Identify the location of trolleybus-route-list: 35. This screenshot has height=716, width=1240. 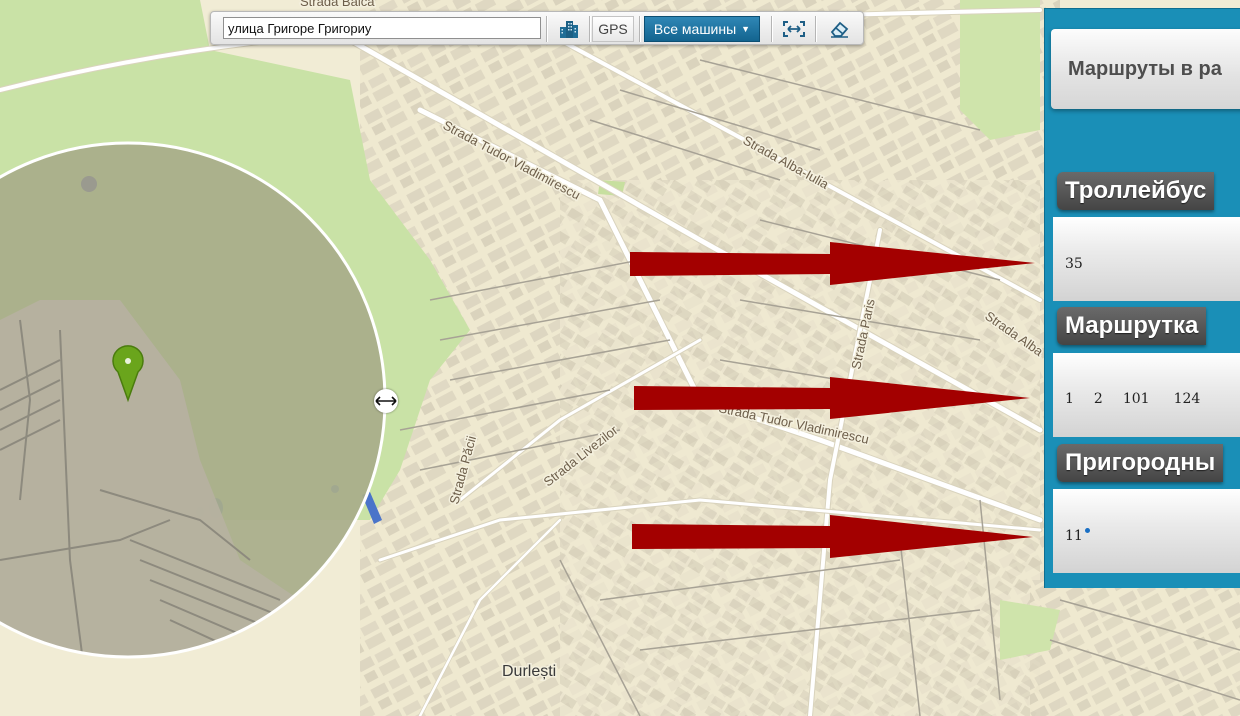
(1084, 264).